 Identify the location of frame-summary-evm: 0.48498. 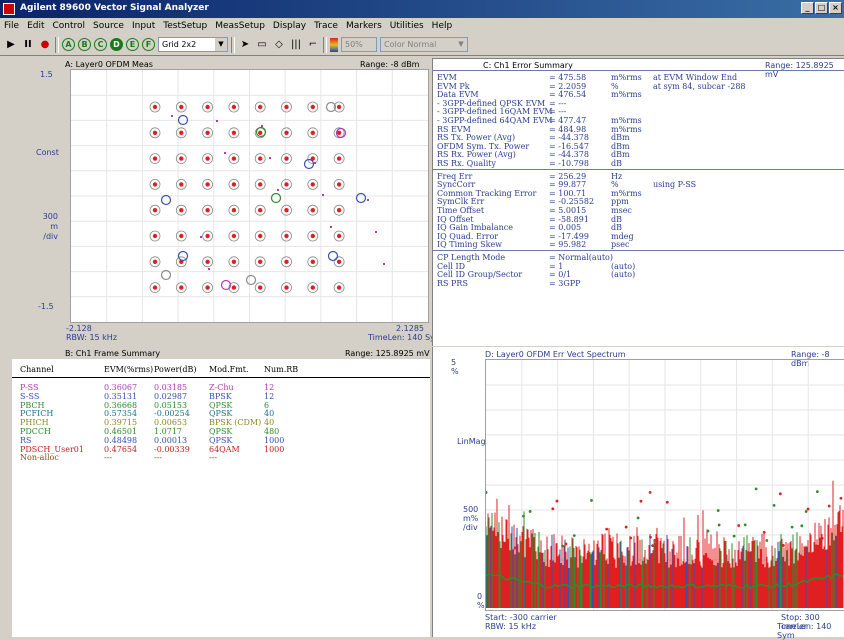
(121, 440).